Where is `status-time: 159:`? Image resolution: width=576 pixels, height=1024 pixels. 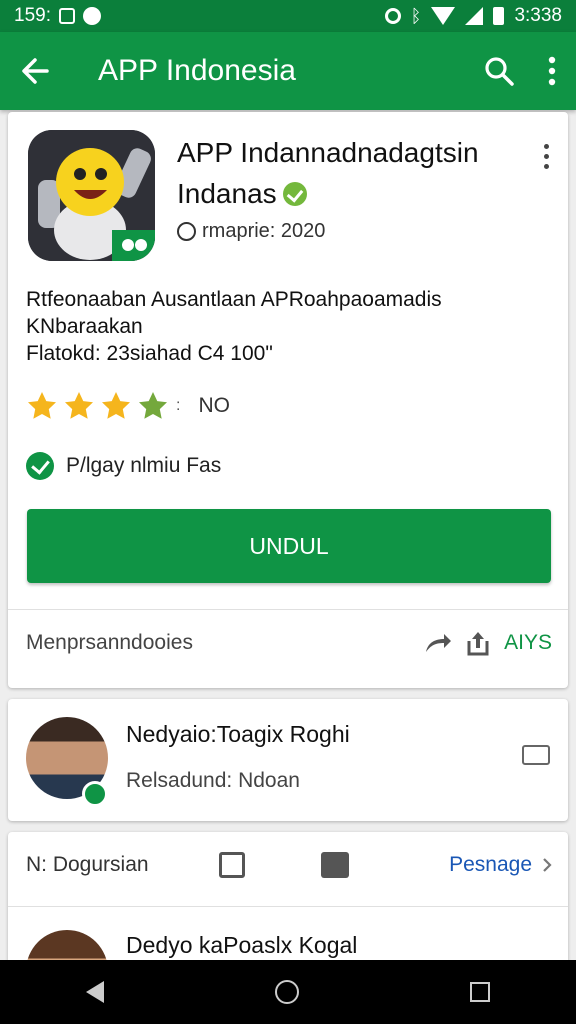 status-time: 159: is located at coordinates (32, 15).